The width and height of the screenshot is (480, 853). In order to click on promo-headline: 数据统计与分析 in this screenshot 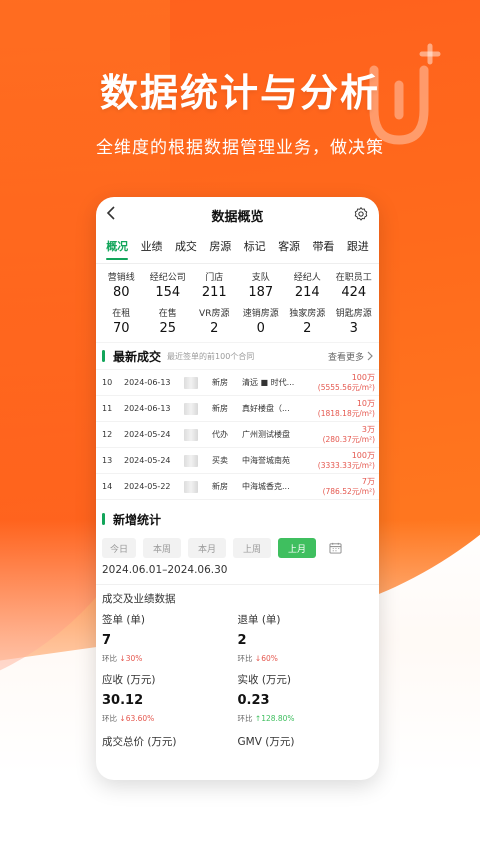, I will do `click(239, 93)`.